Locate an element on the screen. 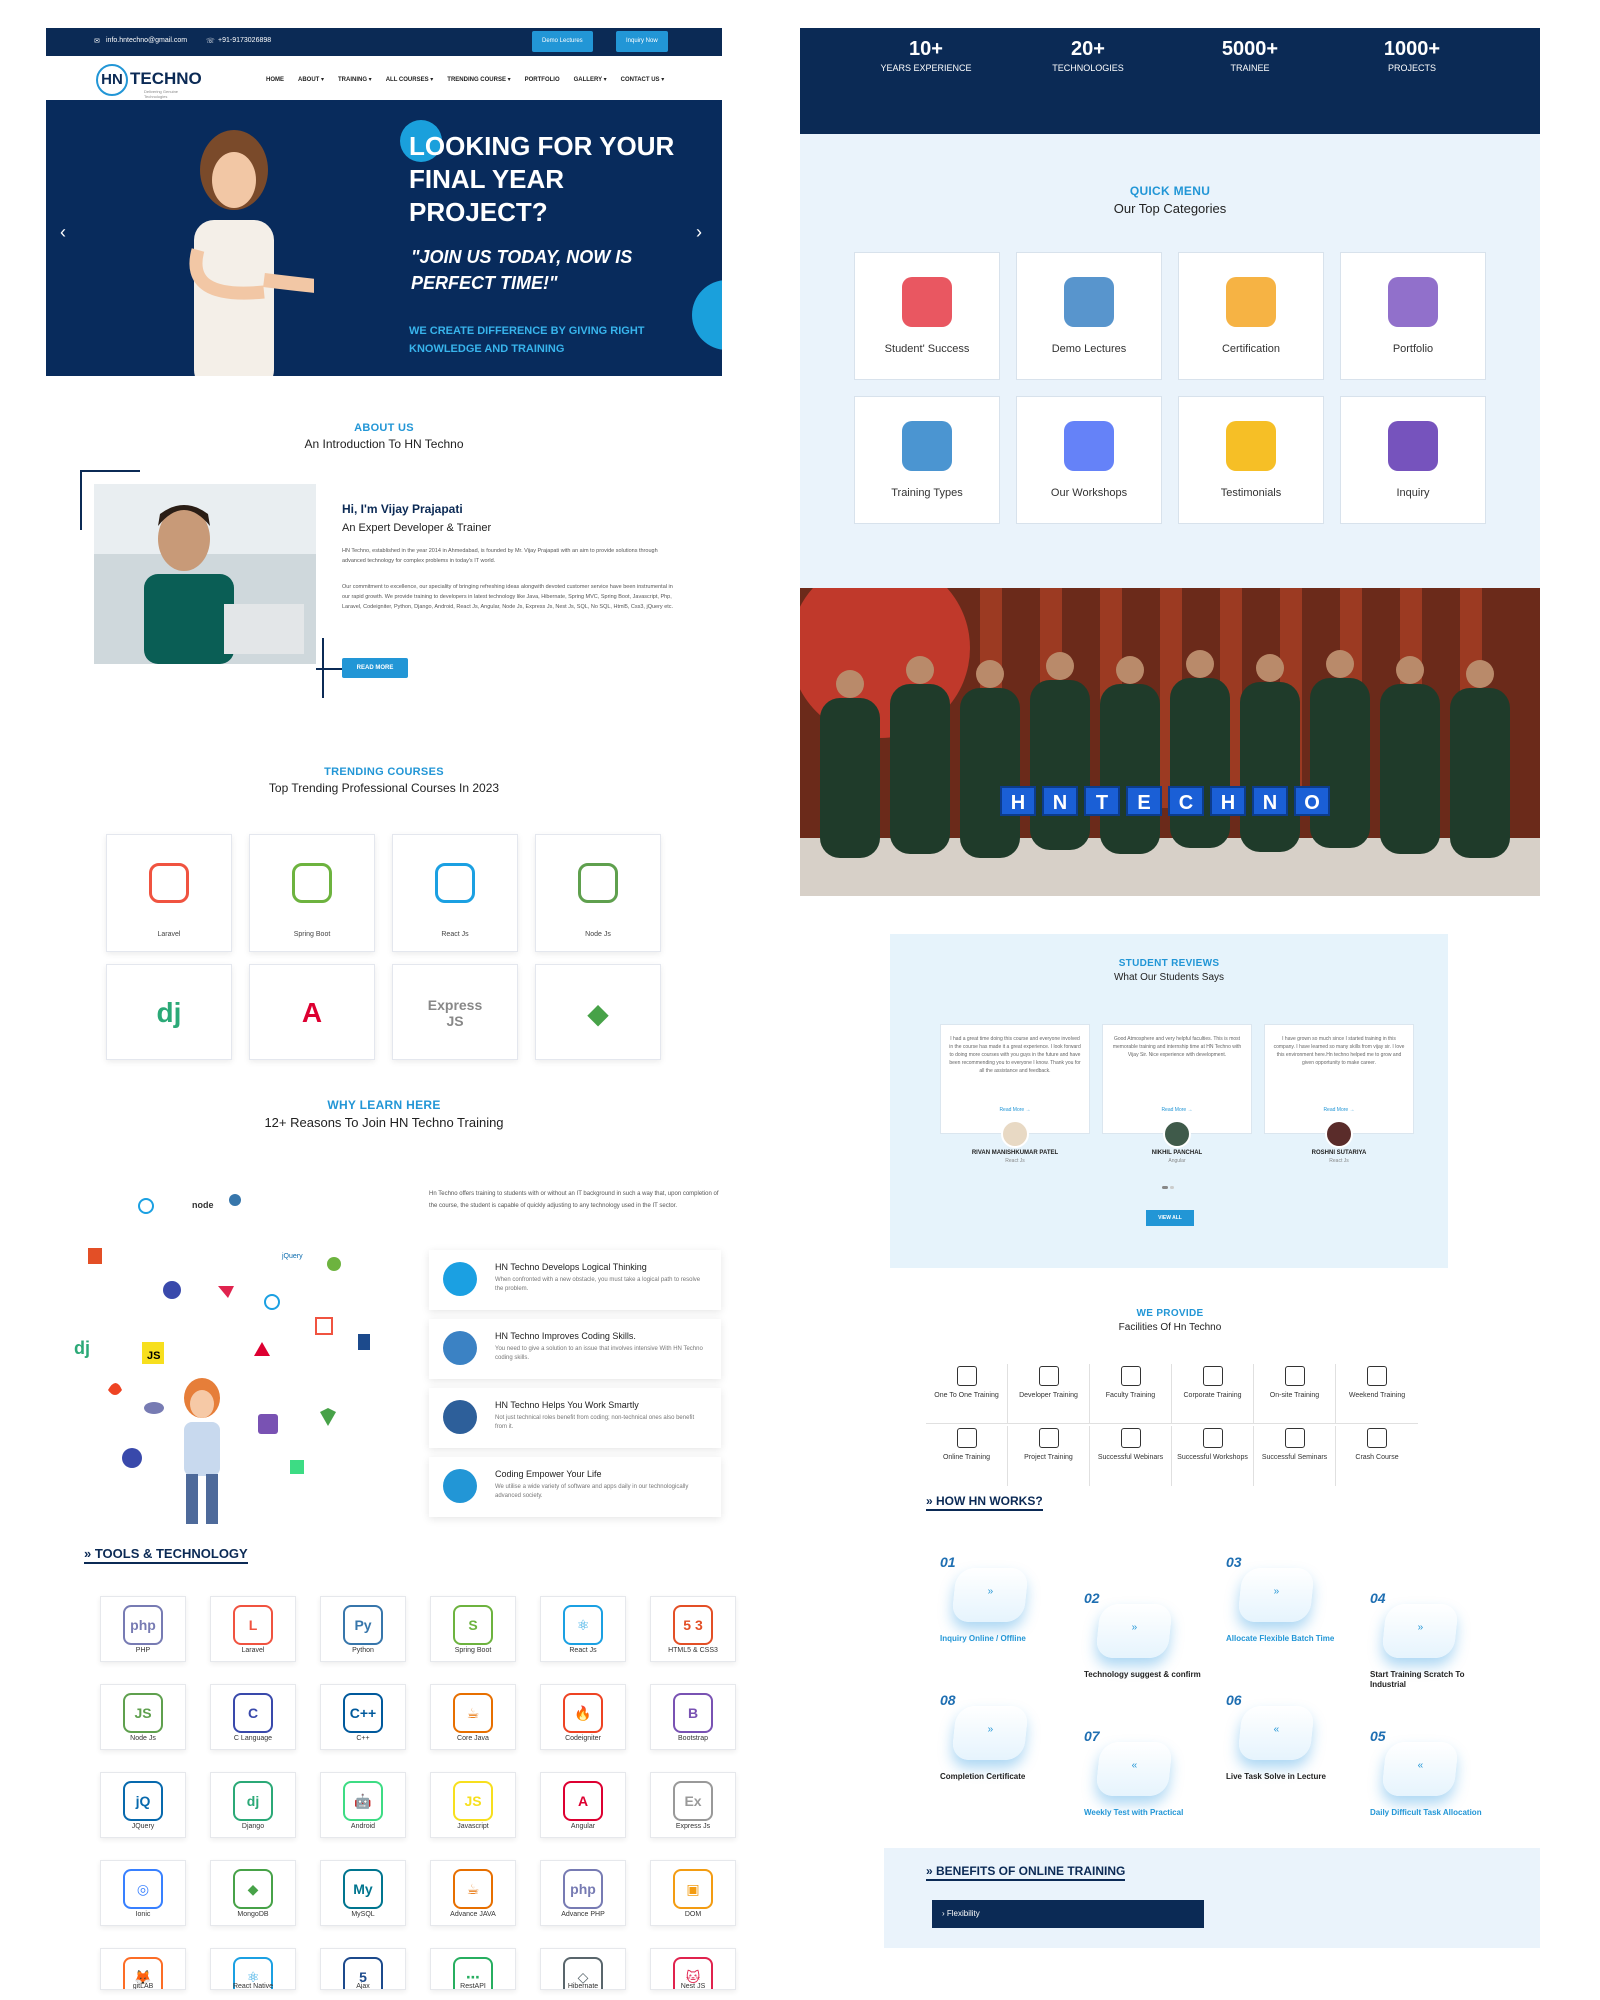  tool-card: A Angular is located at coordinates (583, 1805).